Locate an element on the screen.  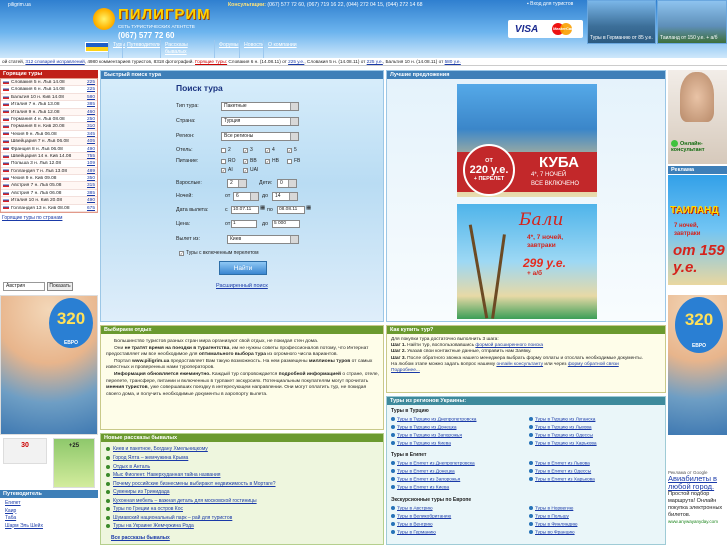
hot-tour-name: Австрия 7 н. Льв 05.08 is located at coordinates (36, 185).